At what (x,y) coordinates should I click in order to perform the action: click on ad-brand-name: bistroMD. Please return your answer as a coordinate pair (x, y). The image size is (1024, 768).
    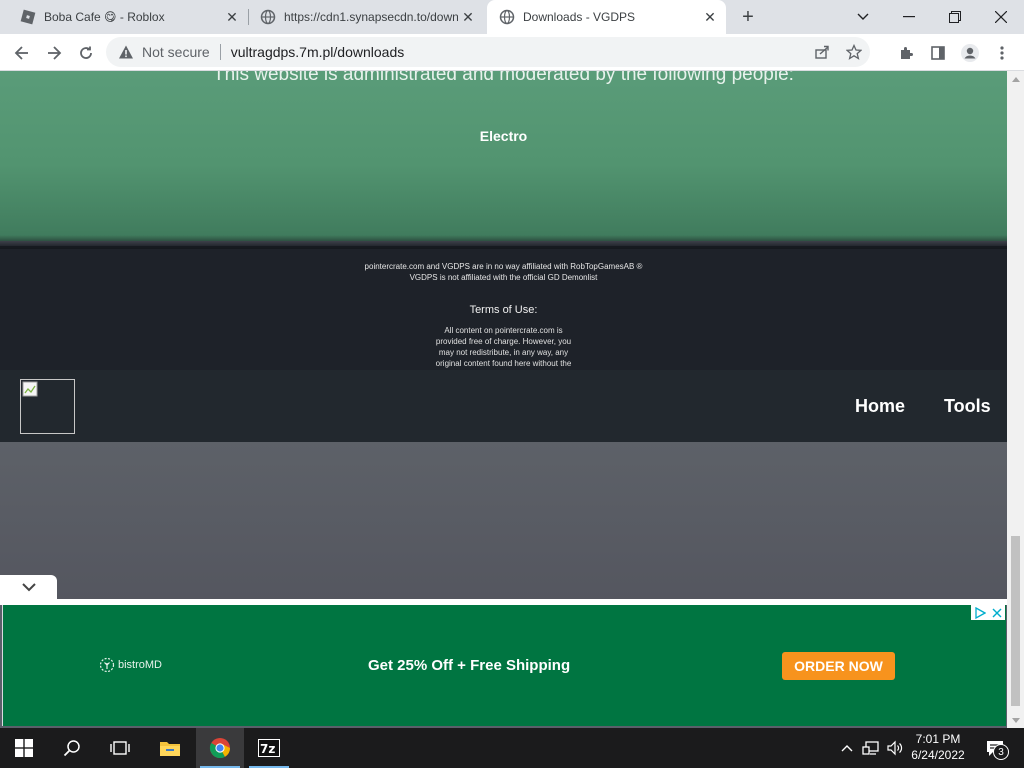
    Looking at the image, I should click on (140, 665).